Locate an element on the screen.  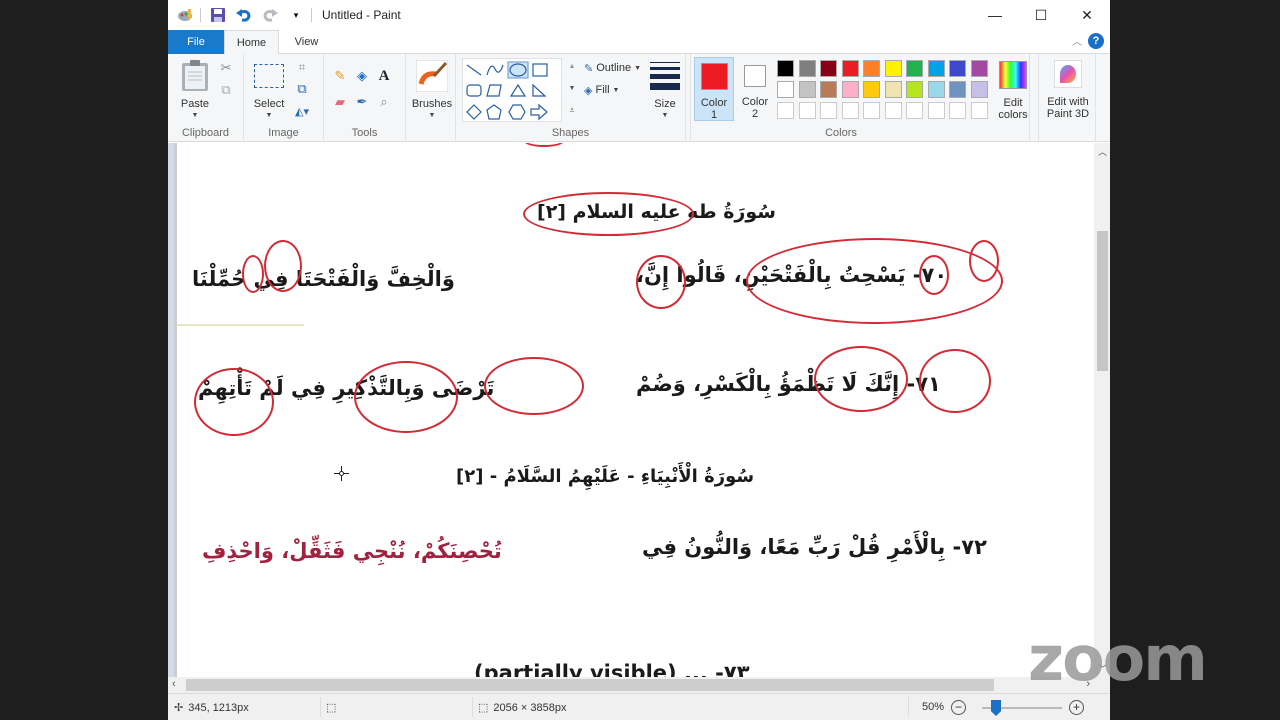
faint-line is located at coordinates (239, 325).